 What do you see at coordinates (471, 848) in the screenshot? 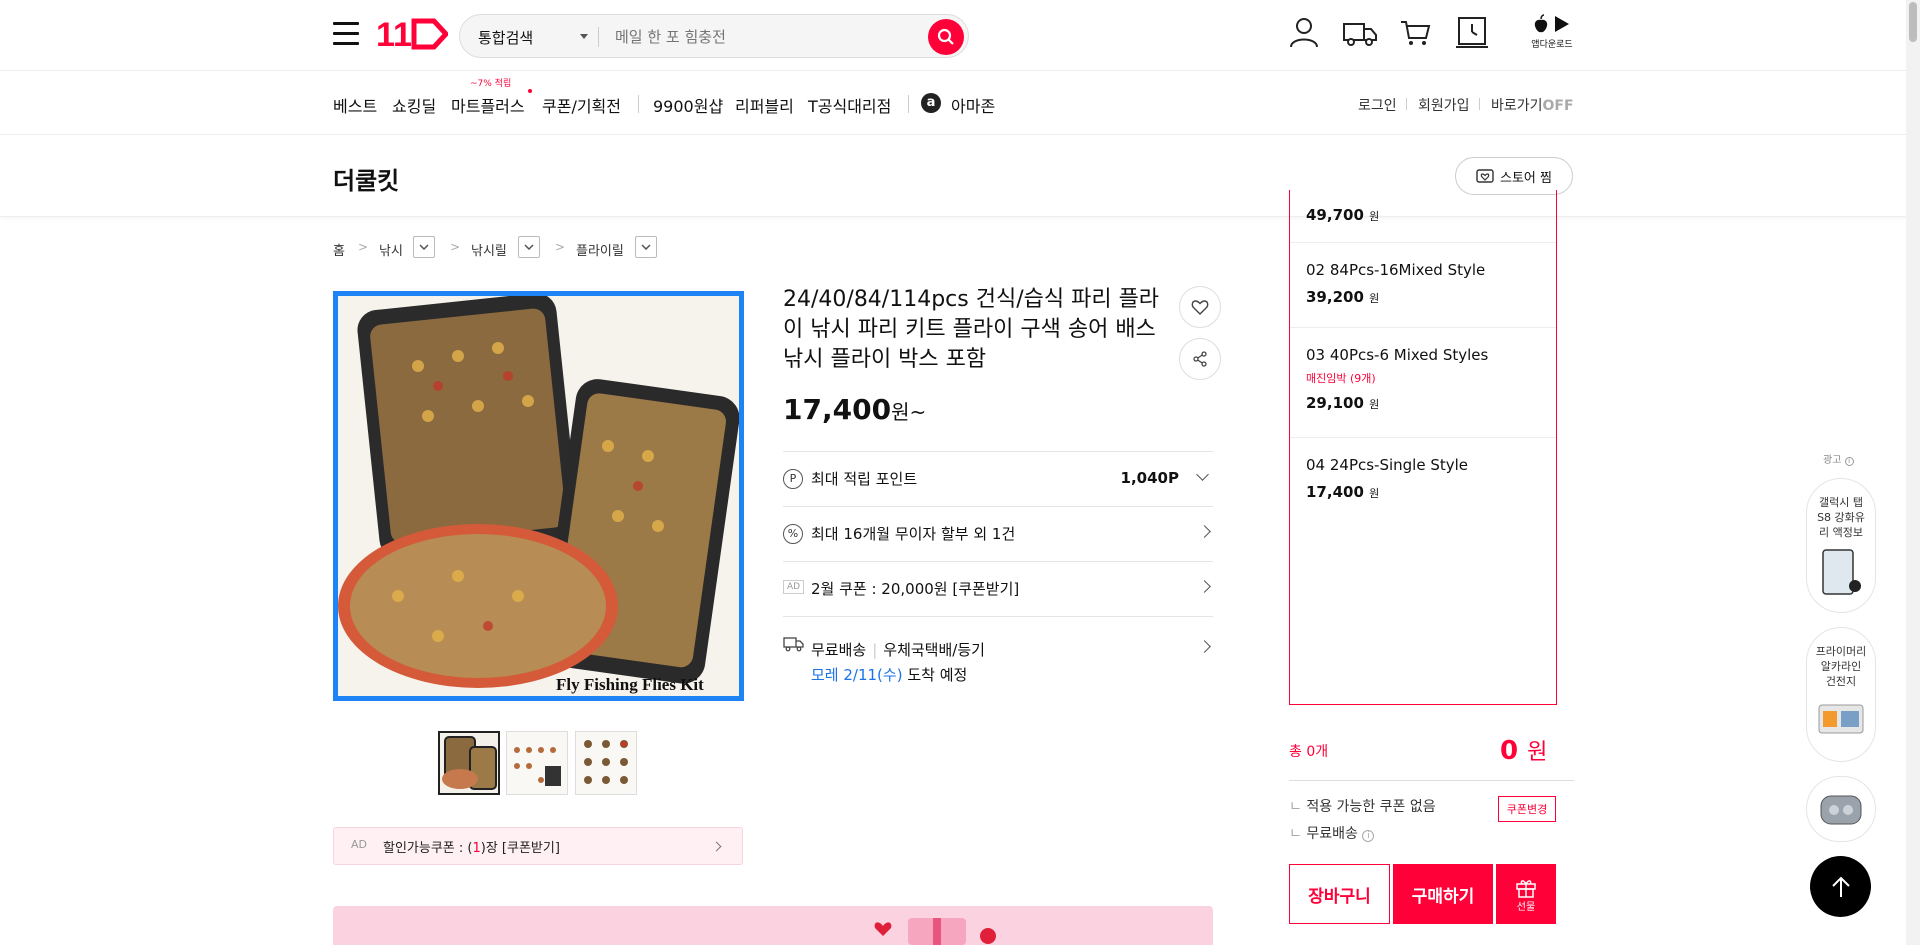
I see `coupon-bar-text: 할인가능쿠폰 : (1)장 [쿠폰받기]` at bounding box center [471, 848].